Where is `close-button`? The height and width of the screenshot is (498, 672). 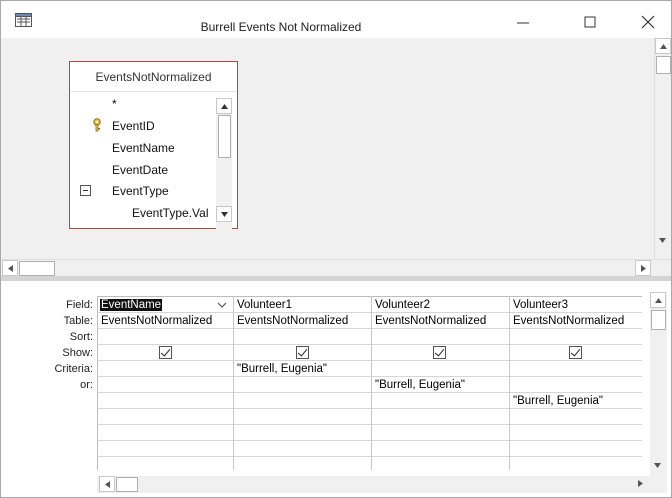 close-button is located at coordinates (648, 22).